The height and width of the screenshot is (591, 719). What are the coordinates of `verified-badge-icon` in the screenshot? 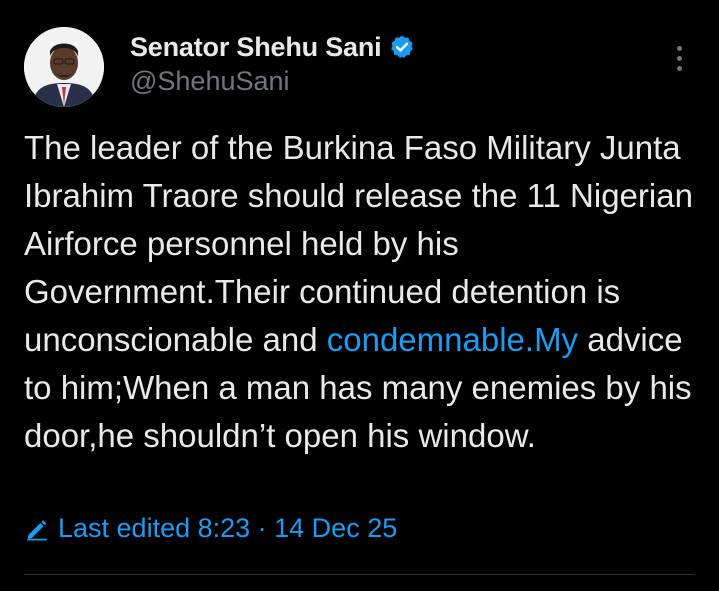 It's located at (402, 47).